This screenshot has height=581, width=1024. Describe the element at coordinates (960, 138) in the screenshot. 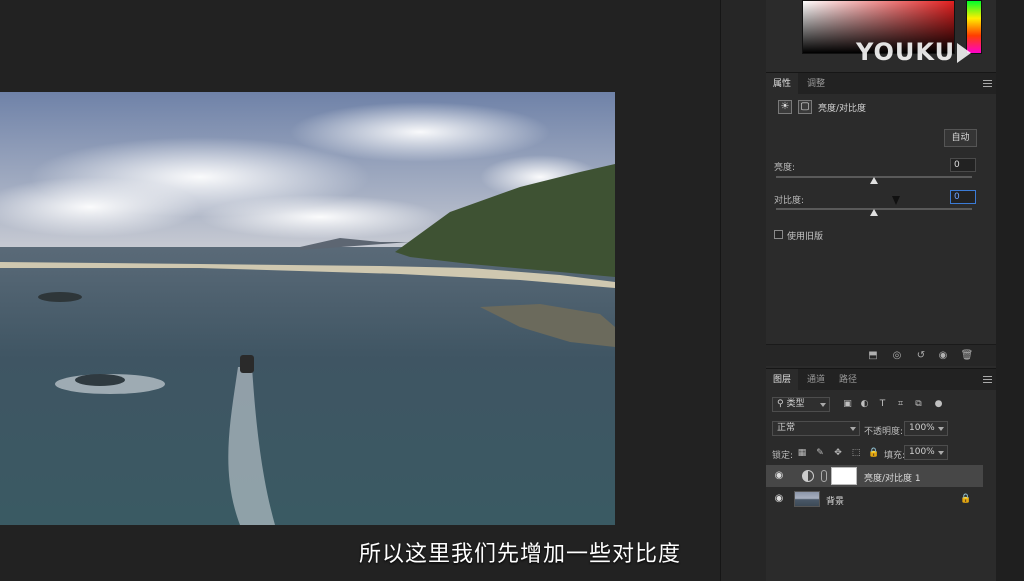

I see `auto-button: 自动` at that location.